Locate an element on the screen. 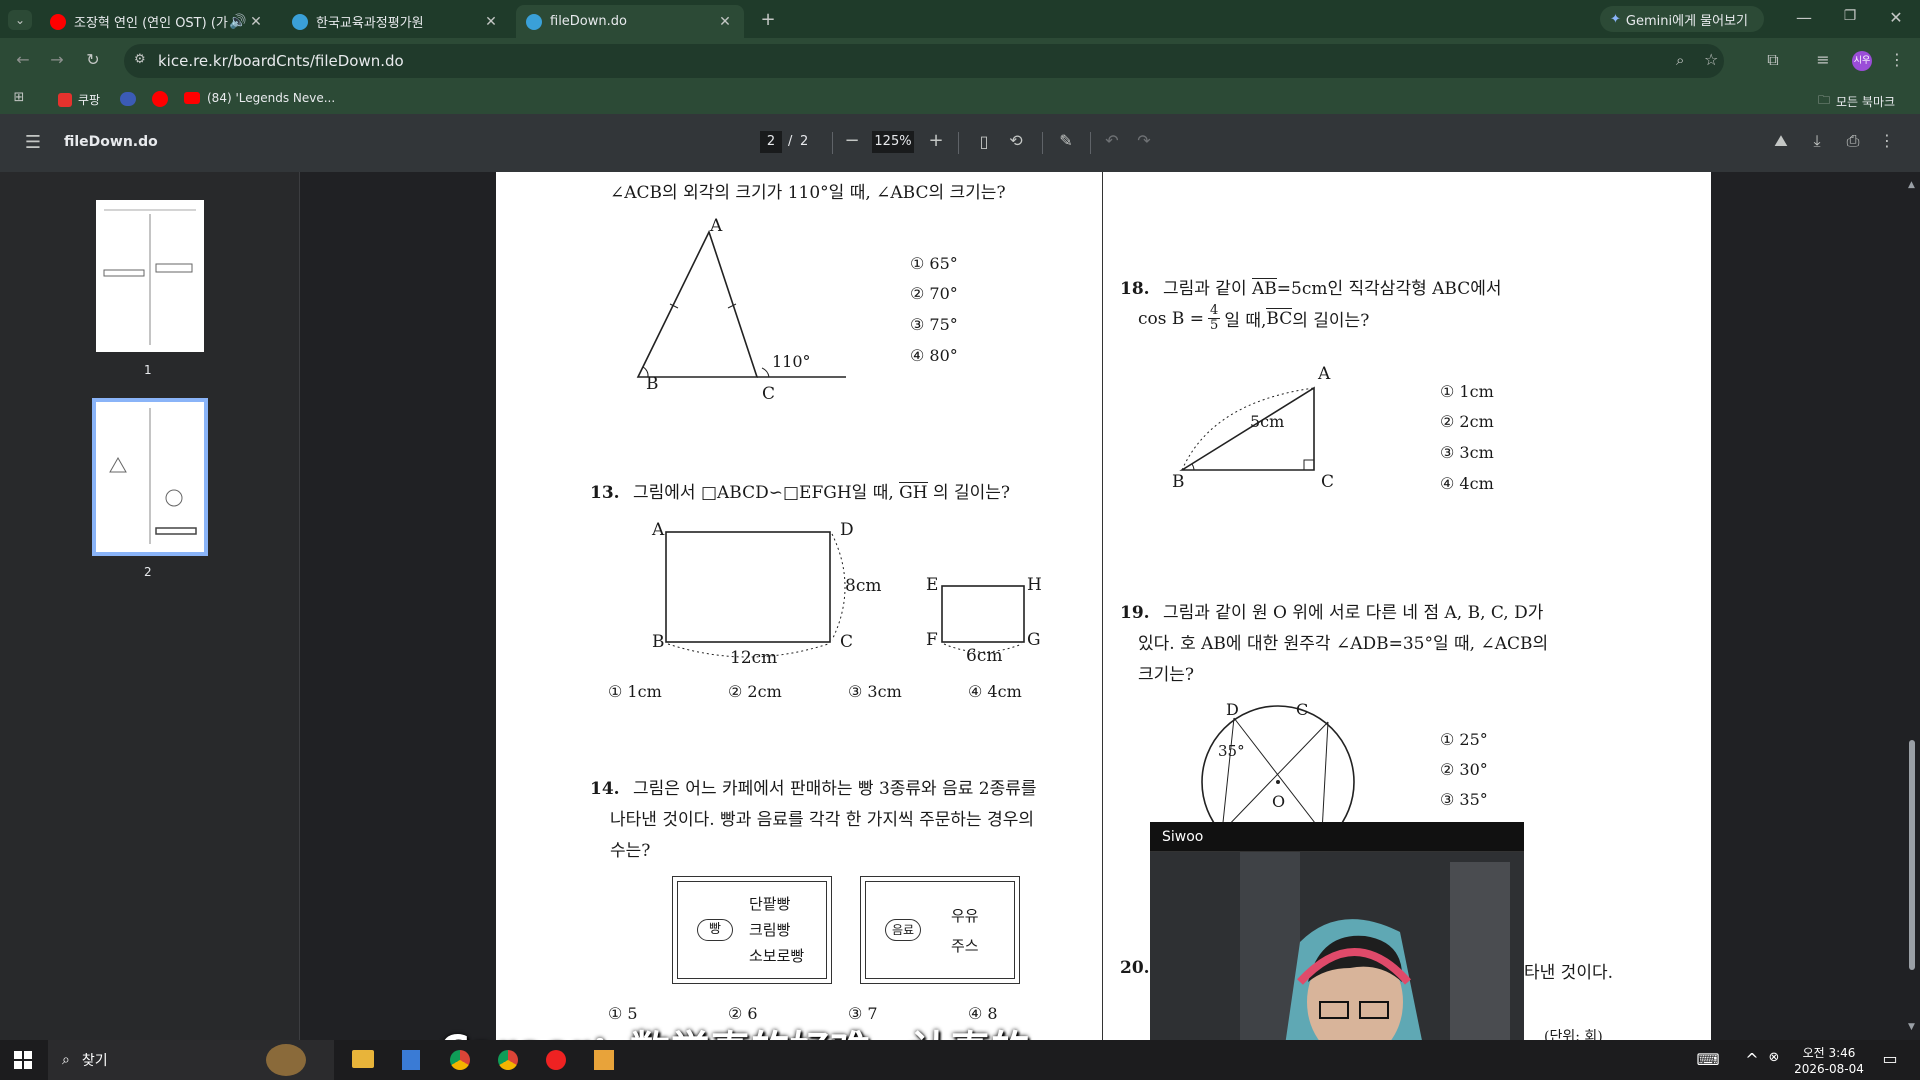 Image resolution: width=1920 pixels, height=1080 pixels. thumbnail-sidebar: 1 2 is located at coordinates (150, 606).